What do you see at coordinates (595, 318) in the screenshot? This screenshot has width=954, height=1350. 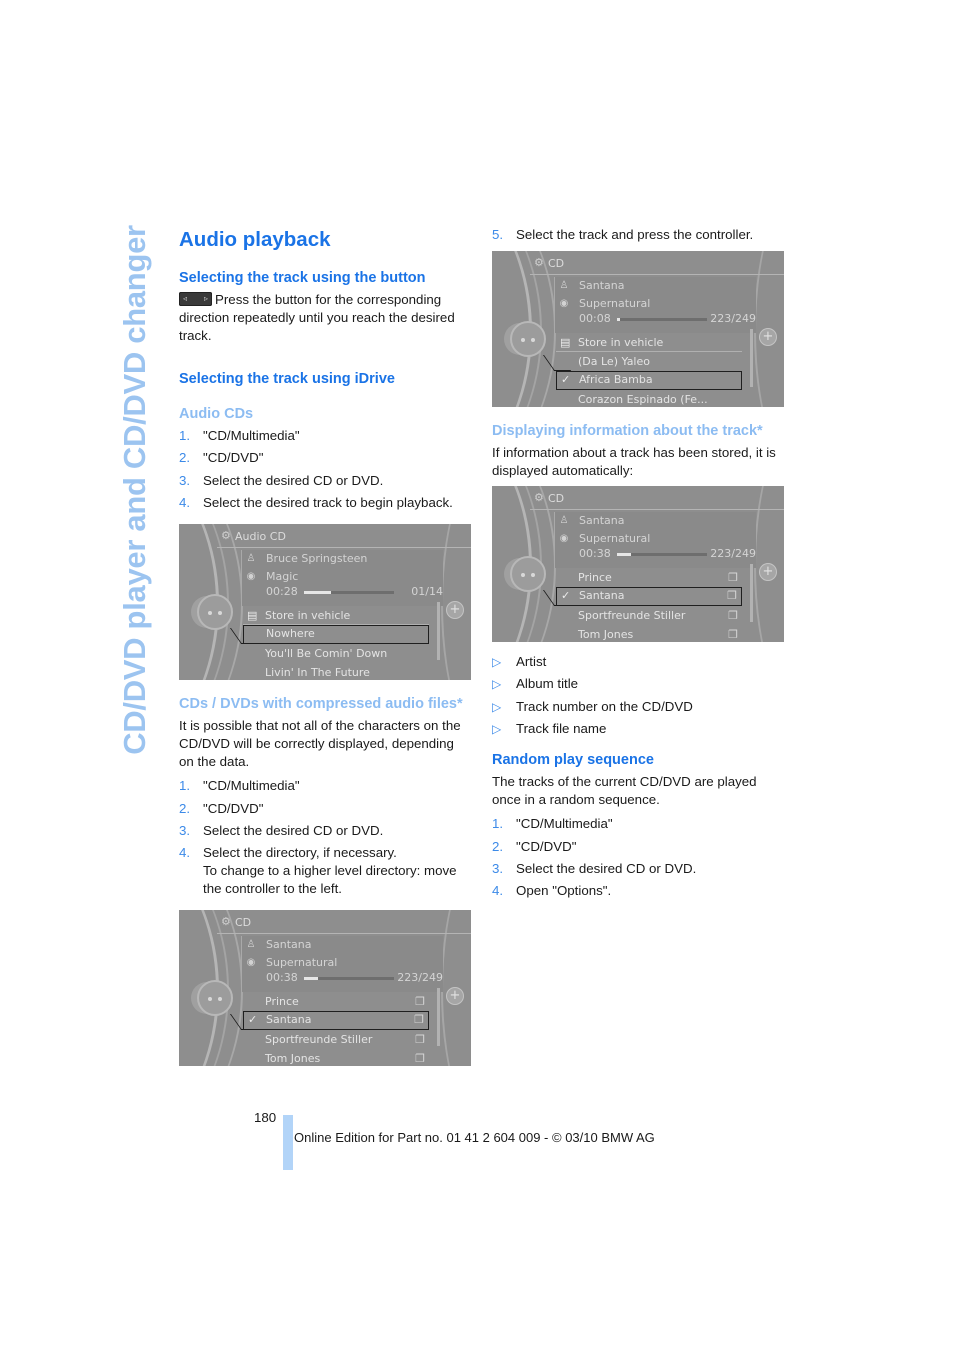 I see `elapsed-time: 00:08` at bounding box center [595, 318].